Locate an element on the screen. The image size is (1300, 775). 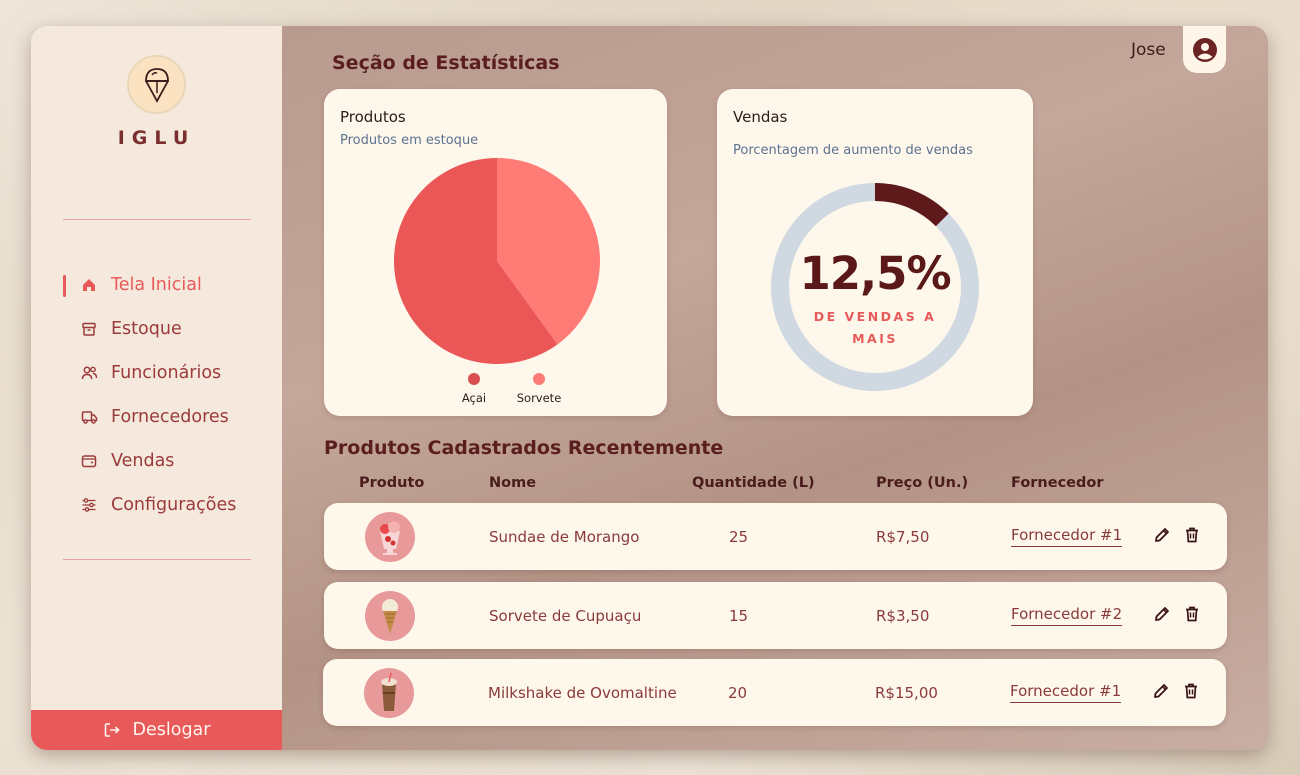
product-name: Sundae de Morango is located at coordinates (564, 536).